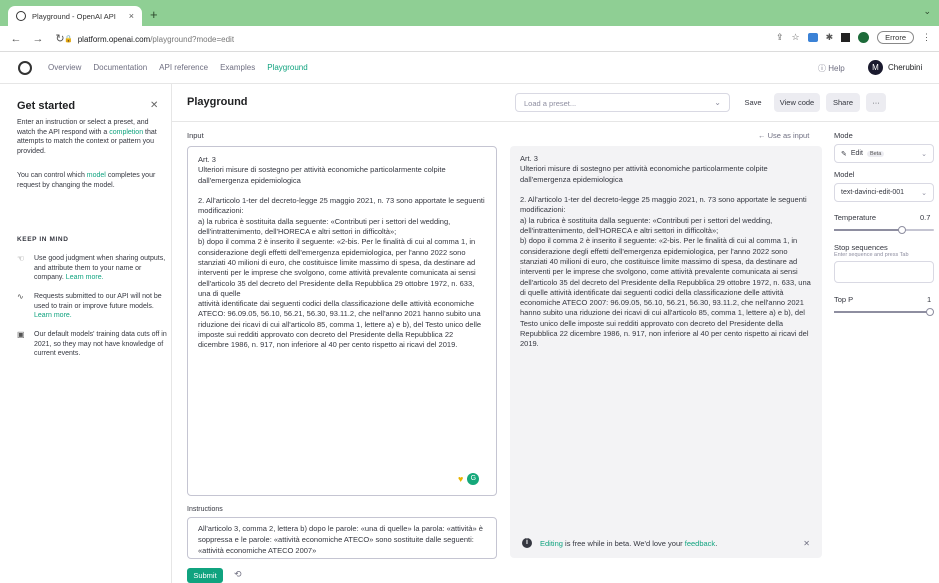  I want to click on browser-tab: Playground - OpenAI API ×, so click(75, 16).